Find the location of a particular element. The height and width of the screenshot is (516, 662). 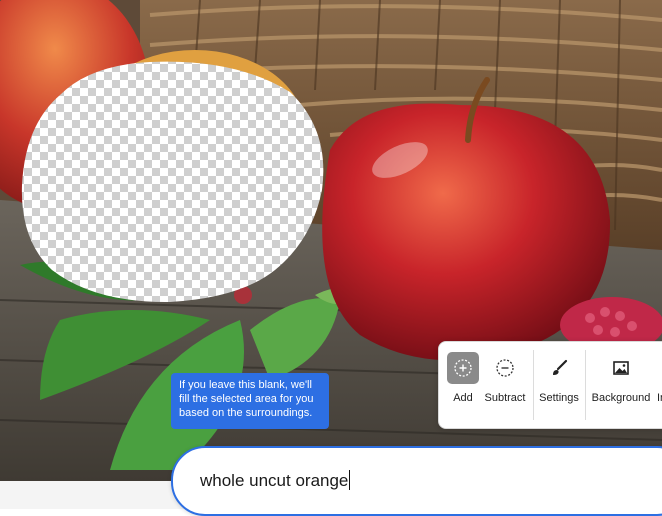

background-tool-label: Background is located at coordinates (621, 398).